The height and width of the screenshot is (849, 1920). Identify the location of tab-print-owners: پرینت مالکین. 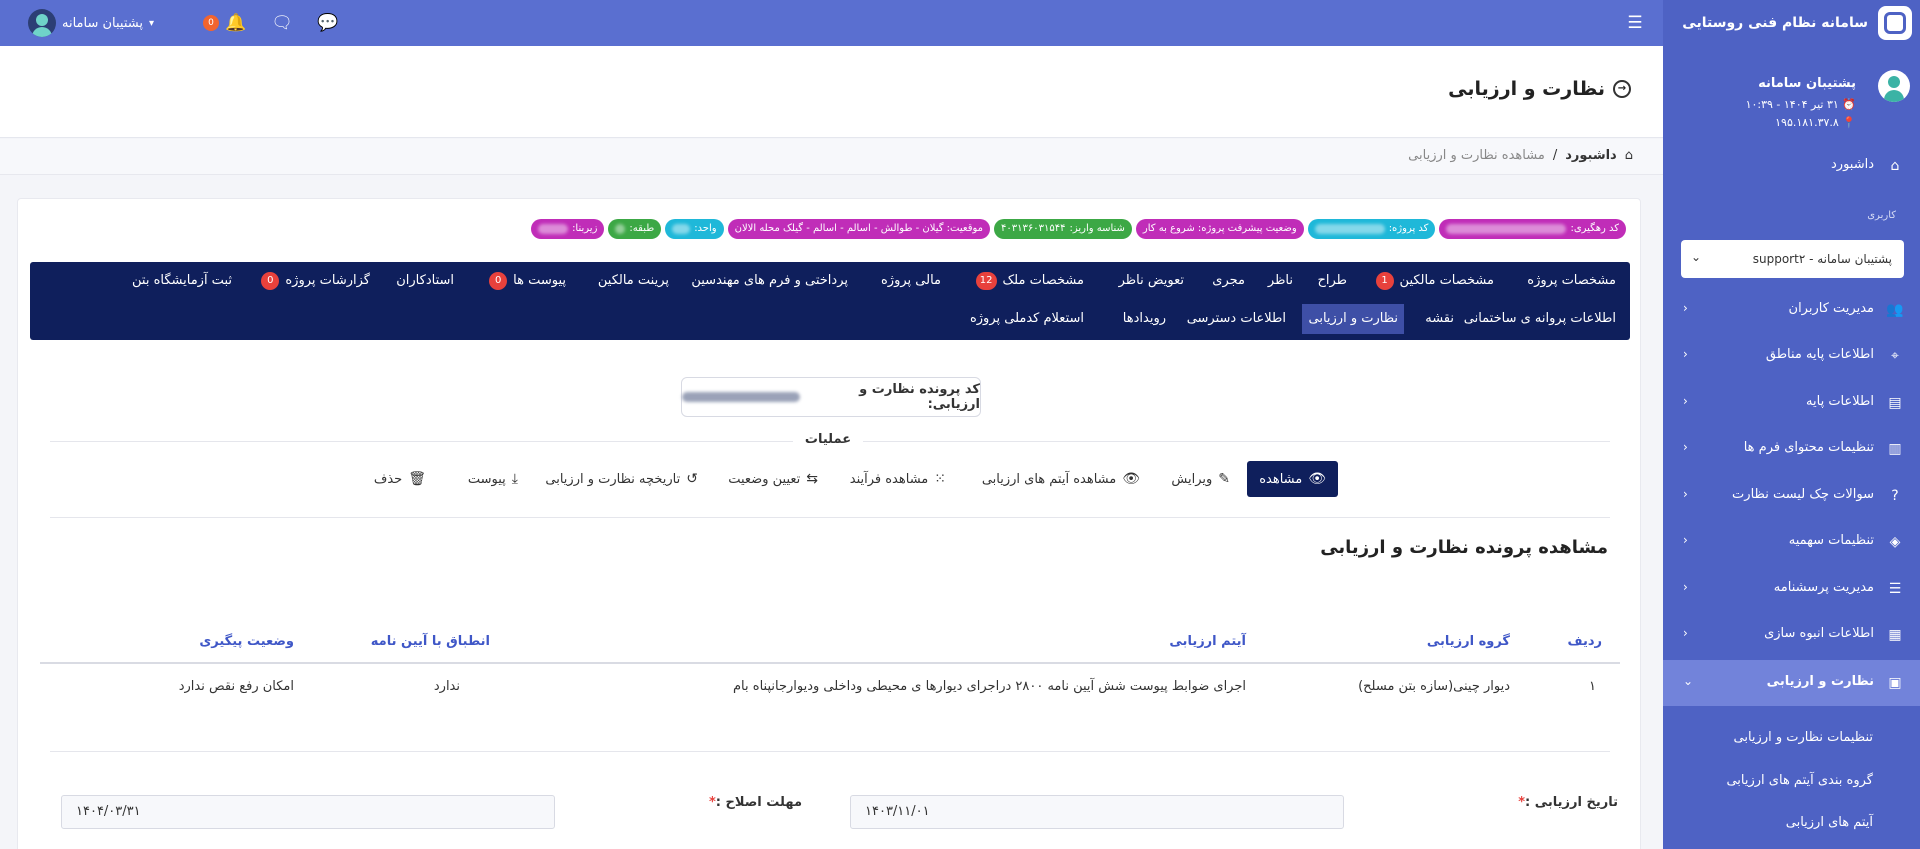
(633, 281).